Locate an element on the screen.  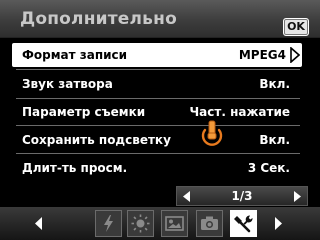
ok-button: OK is located at coordinates (296, 27).